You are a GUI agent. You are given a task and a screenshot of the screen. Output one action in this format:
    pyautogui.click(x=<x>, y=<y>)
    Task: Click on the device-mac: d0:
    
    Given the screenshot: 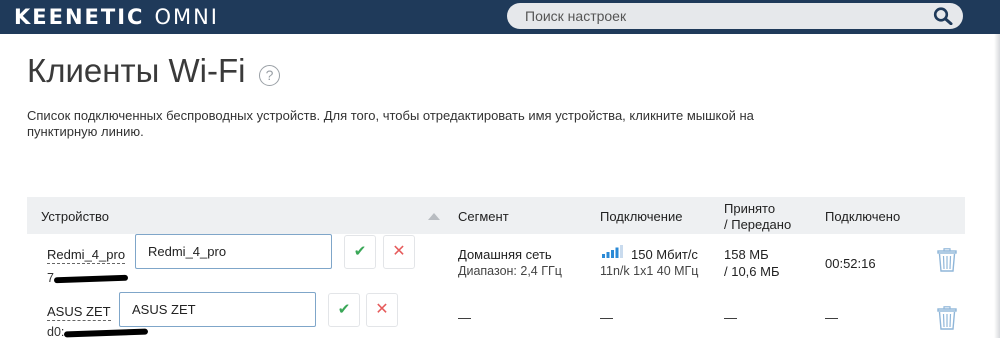 What is the action you would take?
    pyautogui.click(x=98, y=332)
    